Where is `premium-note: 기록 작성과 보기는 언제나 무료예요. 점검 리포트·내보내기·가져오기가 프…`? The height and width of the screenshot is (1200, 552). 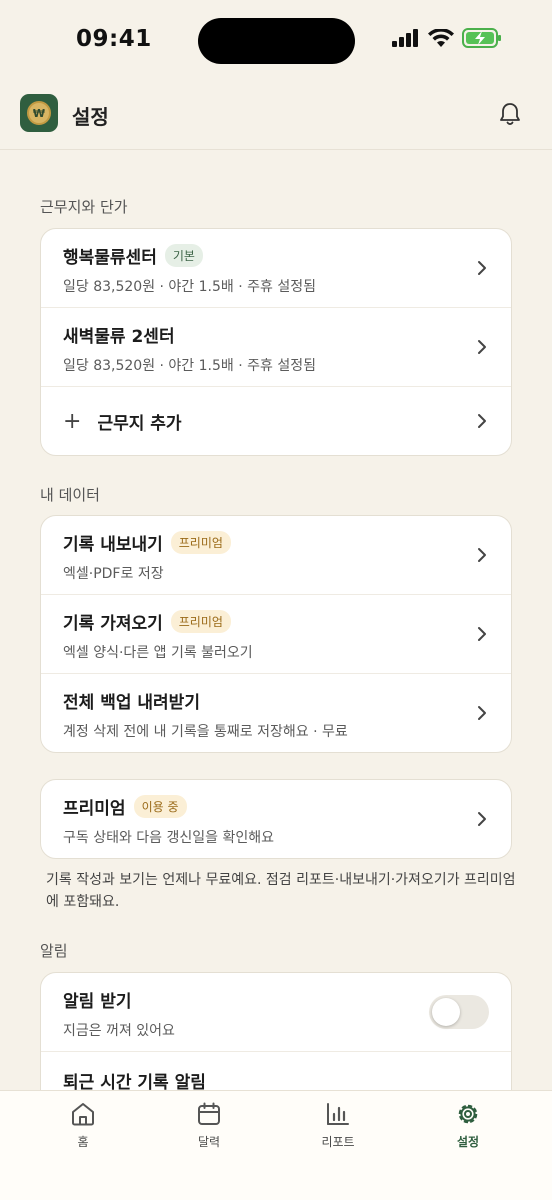
premium-note: 기록 작성과 보기는 언제나 무료예요. 점검 리포트·내보내기·가져오기가 프… is located at coordinates (281, 891).